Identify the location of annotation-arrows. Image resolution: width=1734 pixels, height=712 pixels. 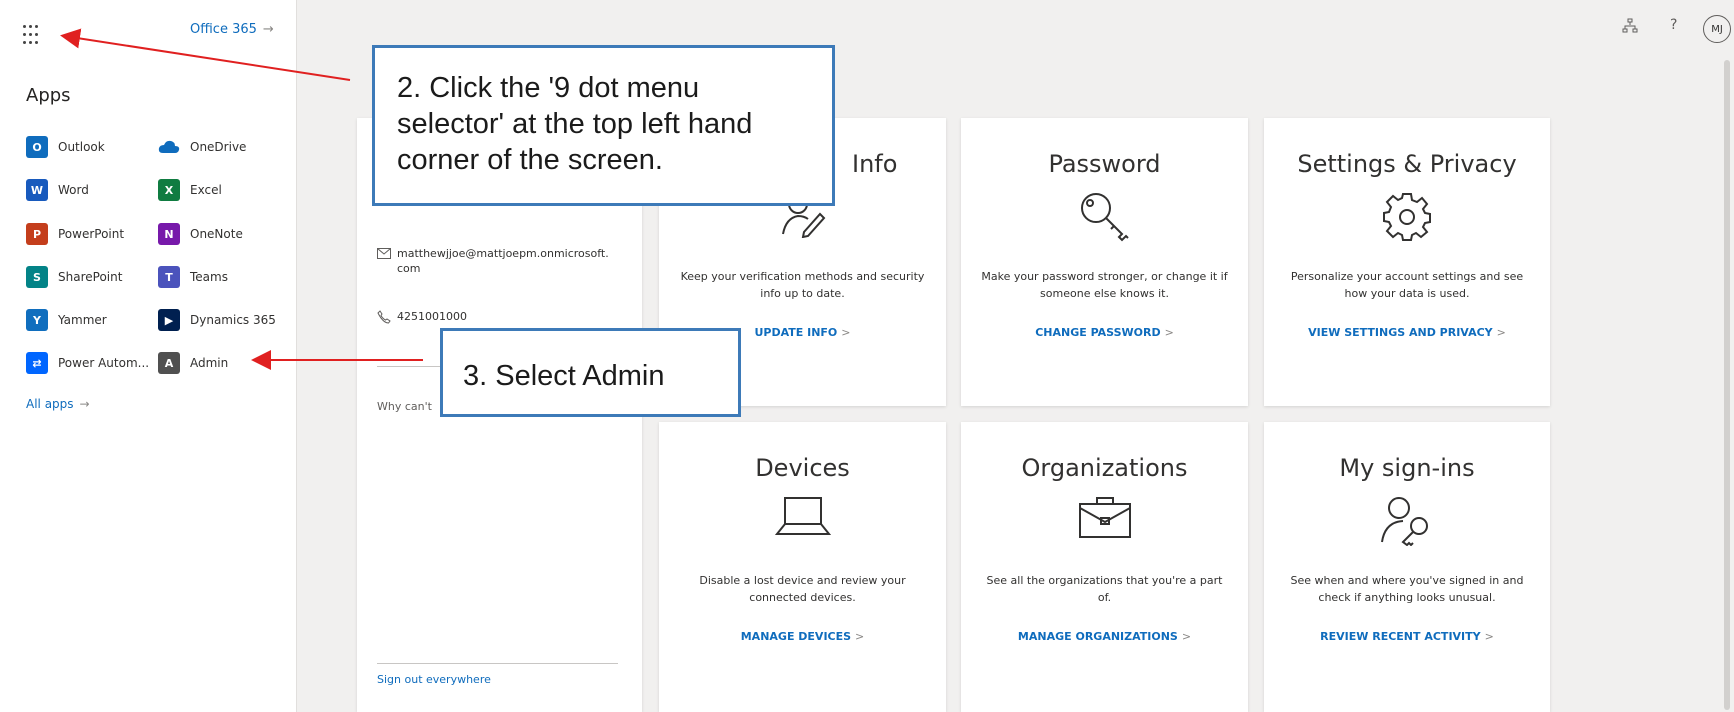
(241, 199).